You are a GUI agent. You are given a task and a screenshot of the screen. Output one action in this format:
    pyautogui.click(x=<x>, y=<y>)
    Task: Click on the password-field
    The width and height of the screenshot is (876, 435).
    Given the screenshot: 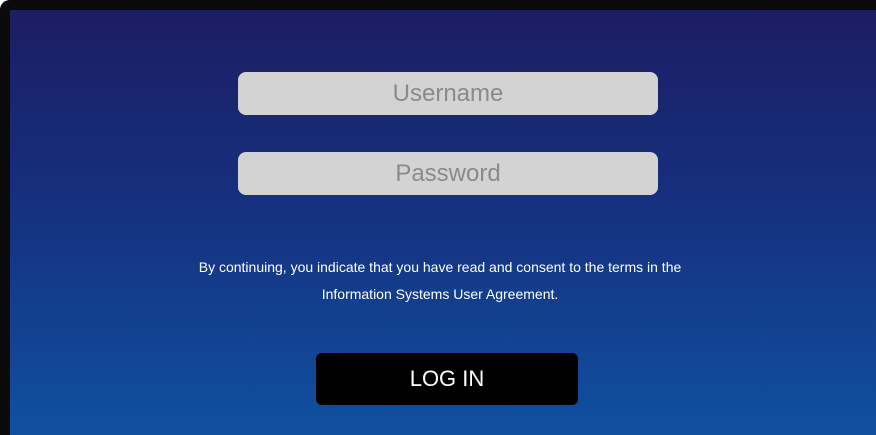 What is the action you would take?
    pyautogui.click(x=448, y=173)
    